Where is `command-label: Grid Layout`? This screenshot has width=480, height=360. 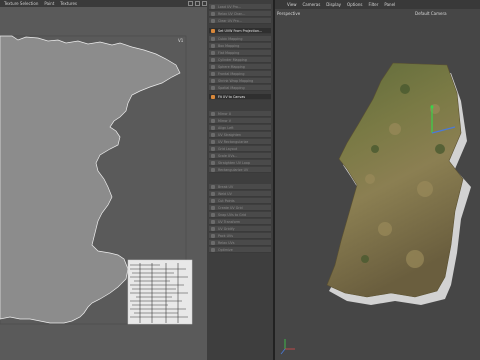 command-label: Grid Layout is located at coordinates (228, 149).